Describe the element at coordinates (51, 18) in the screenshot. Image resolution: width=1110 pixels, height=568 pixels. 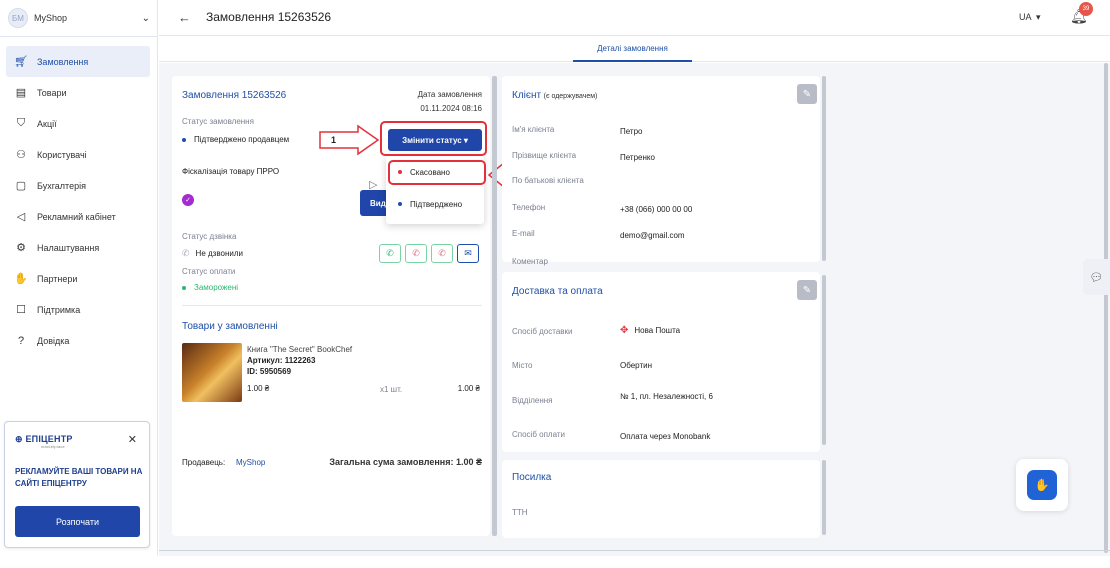
I see `shop-name: MyShop` at that location.